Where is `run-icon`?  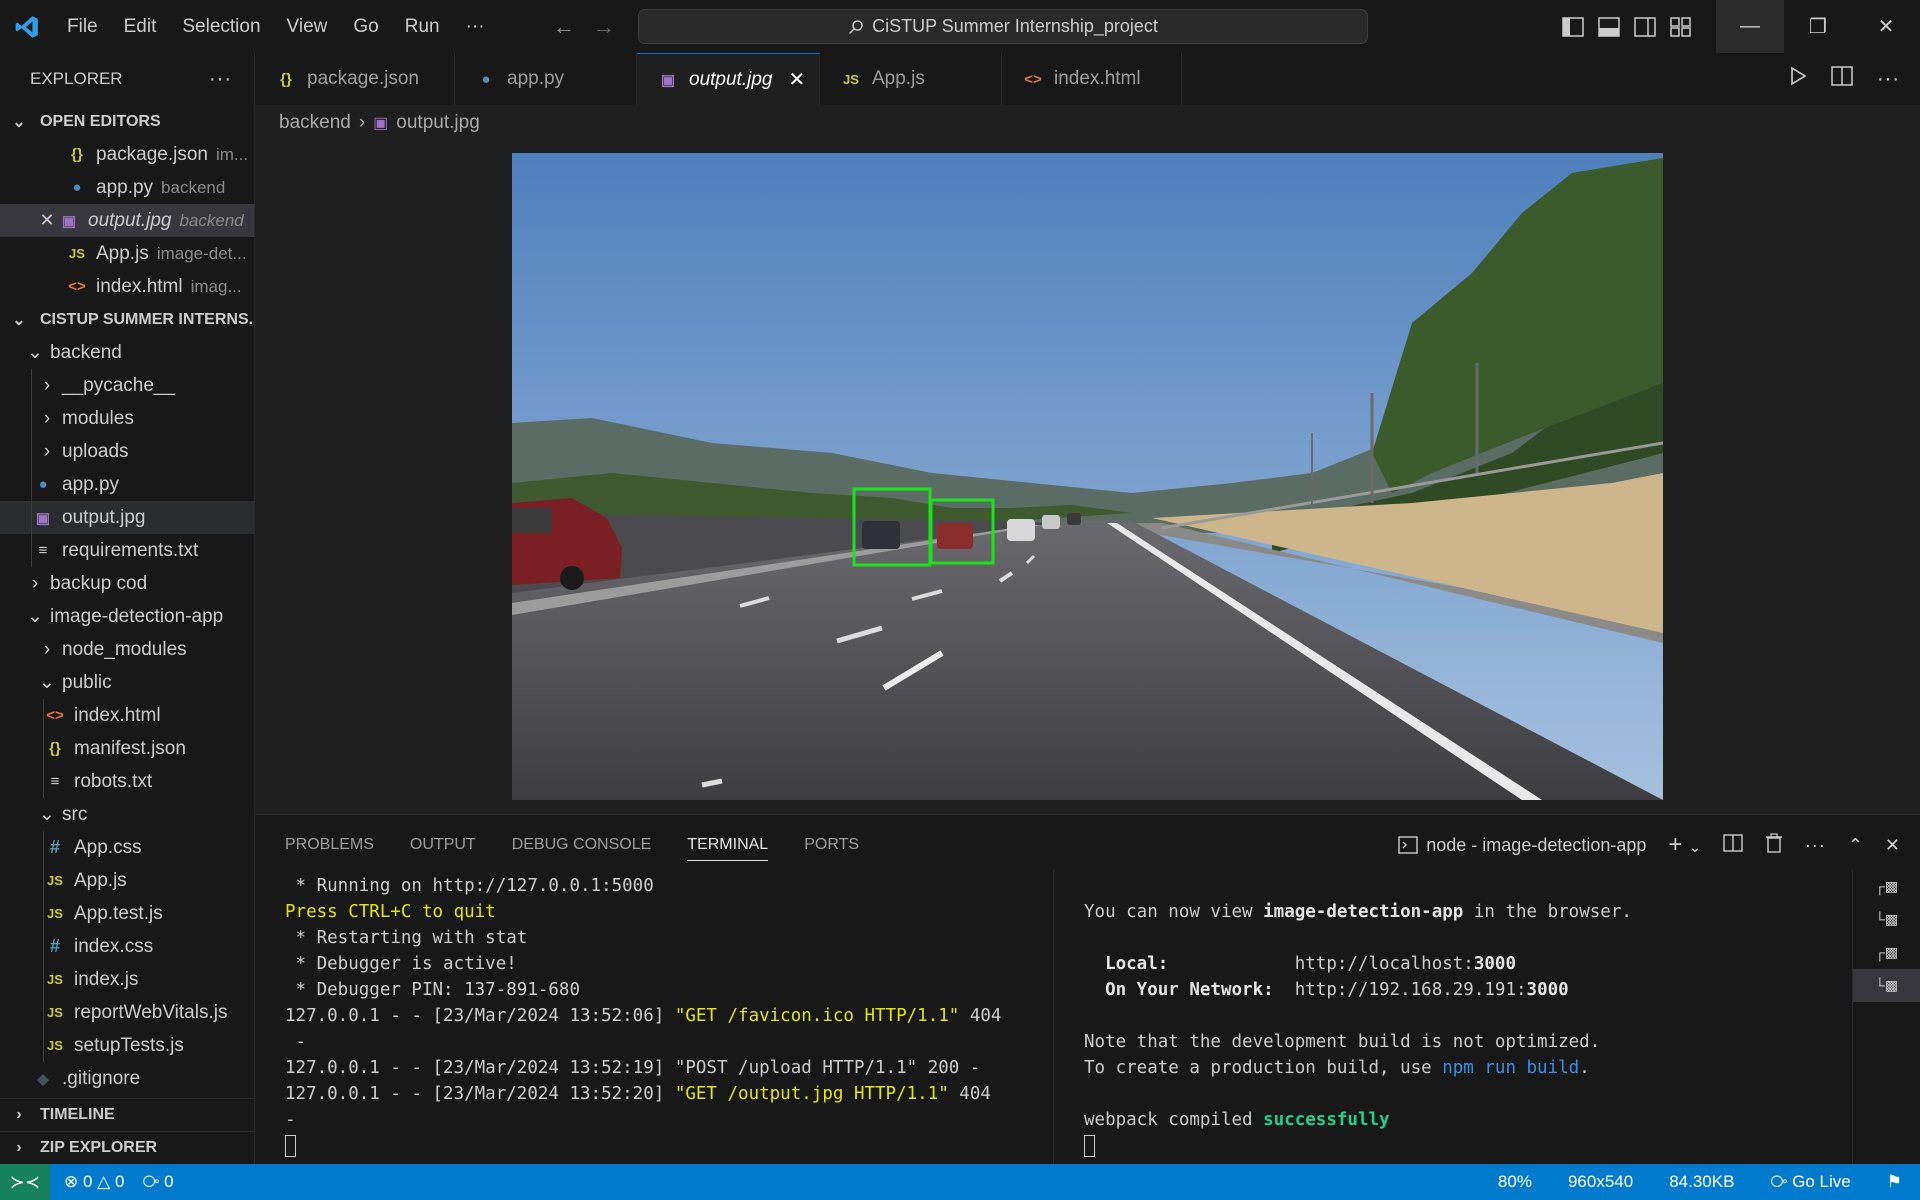
run-icon is located at coordinates (1798, 79).